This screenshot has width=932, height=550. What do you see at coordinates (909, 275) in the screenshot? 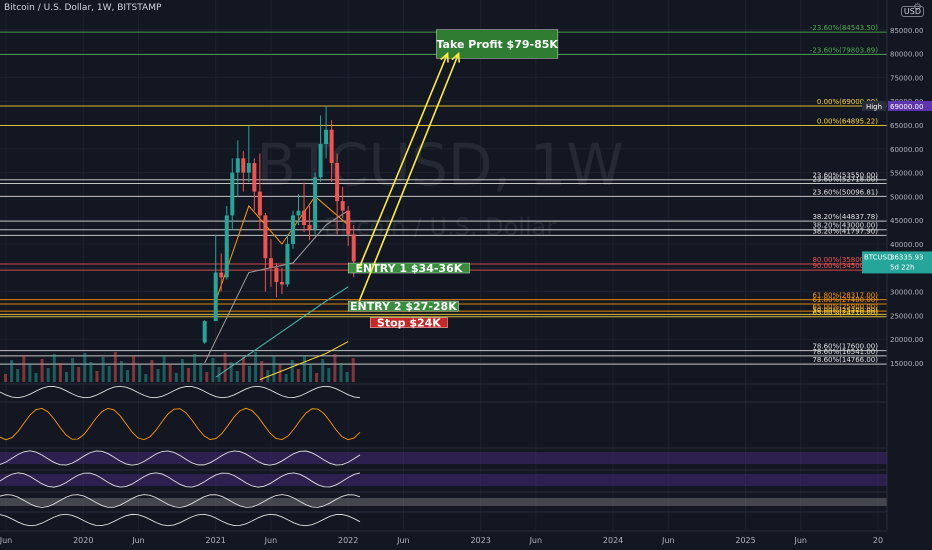
I see `price-axis-bg` at bounding box center [909, 275].